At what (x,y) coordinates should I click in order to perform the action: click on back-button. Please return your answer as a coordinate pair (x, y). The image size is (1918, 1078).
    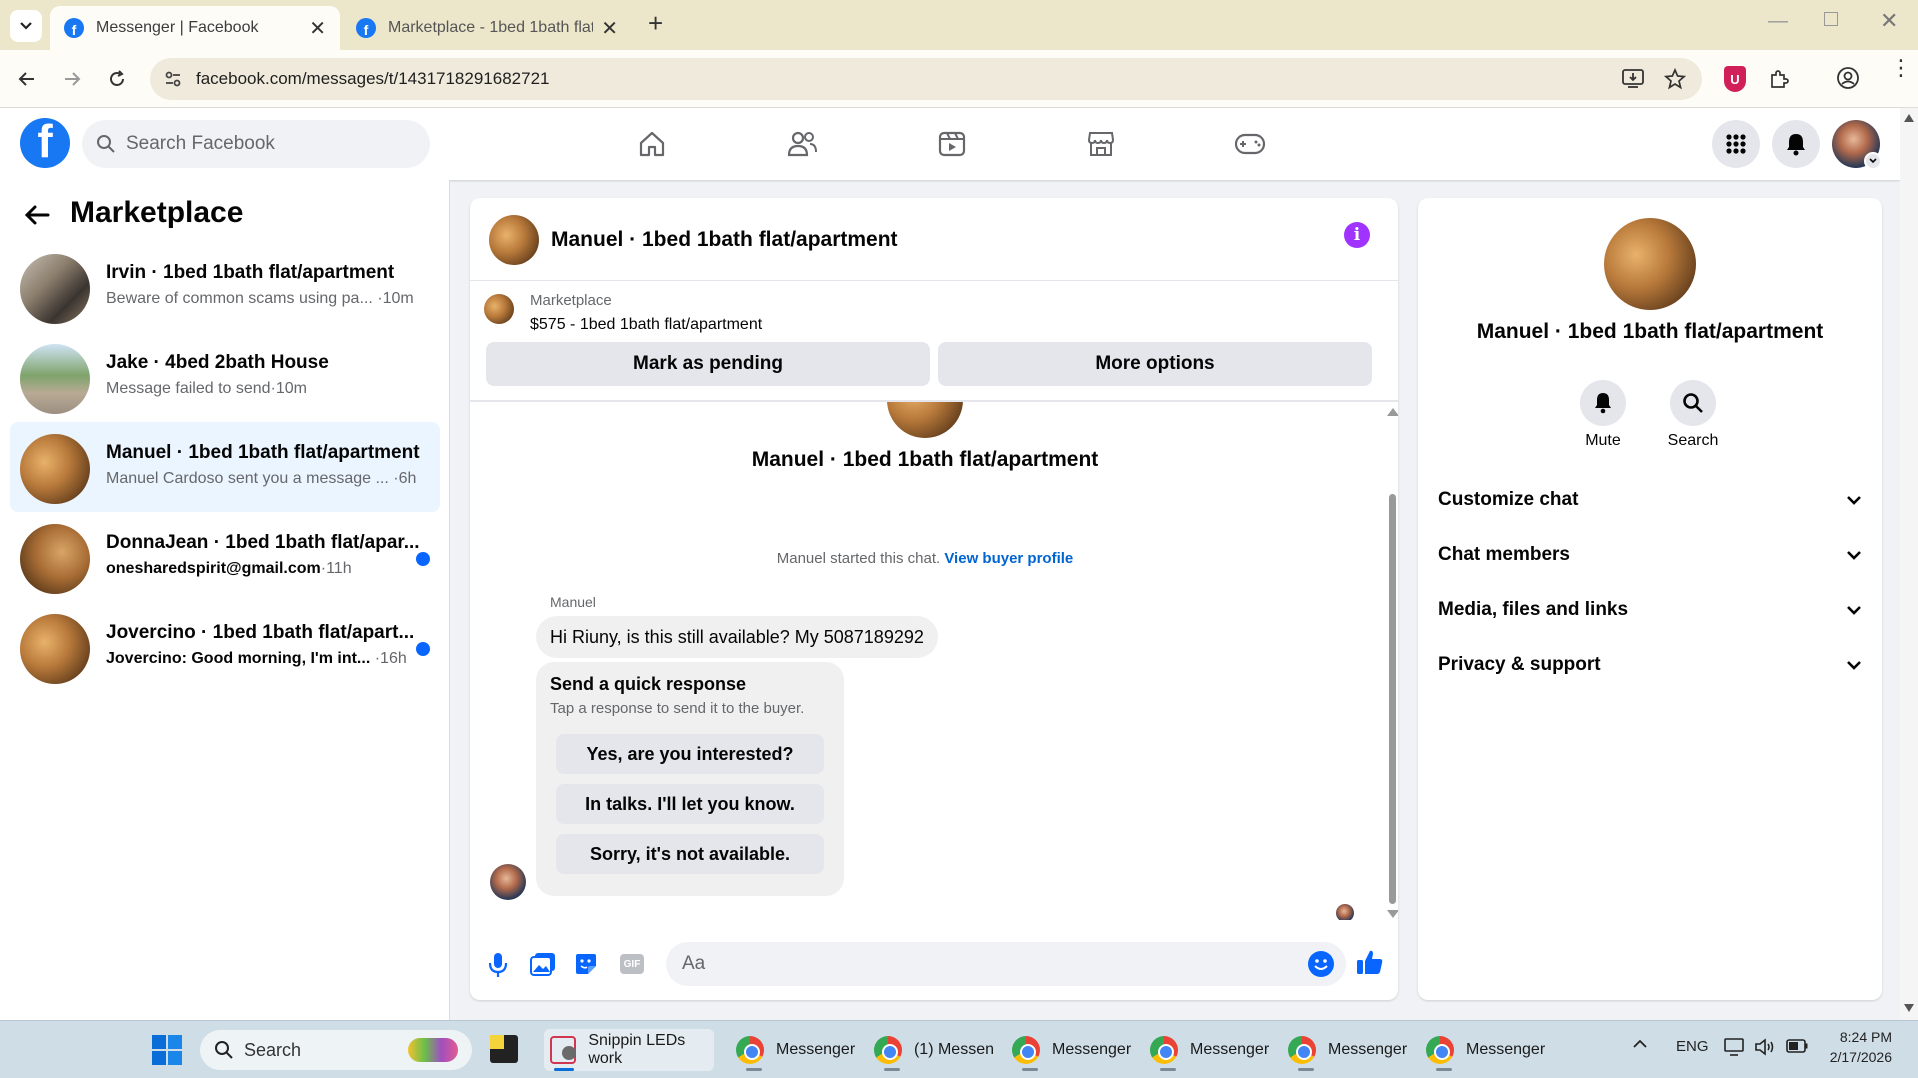
    Looking at the image, I should click on (27, 79).